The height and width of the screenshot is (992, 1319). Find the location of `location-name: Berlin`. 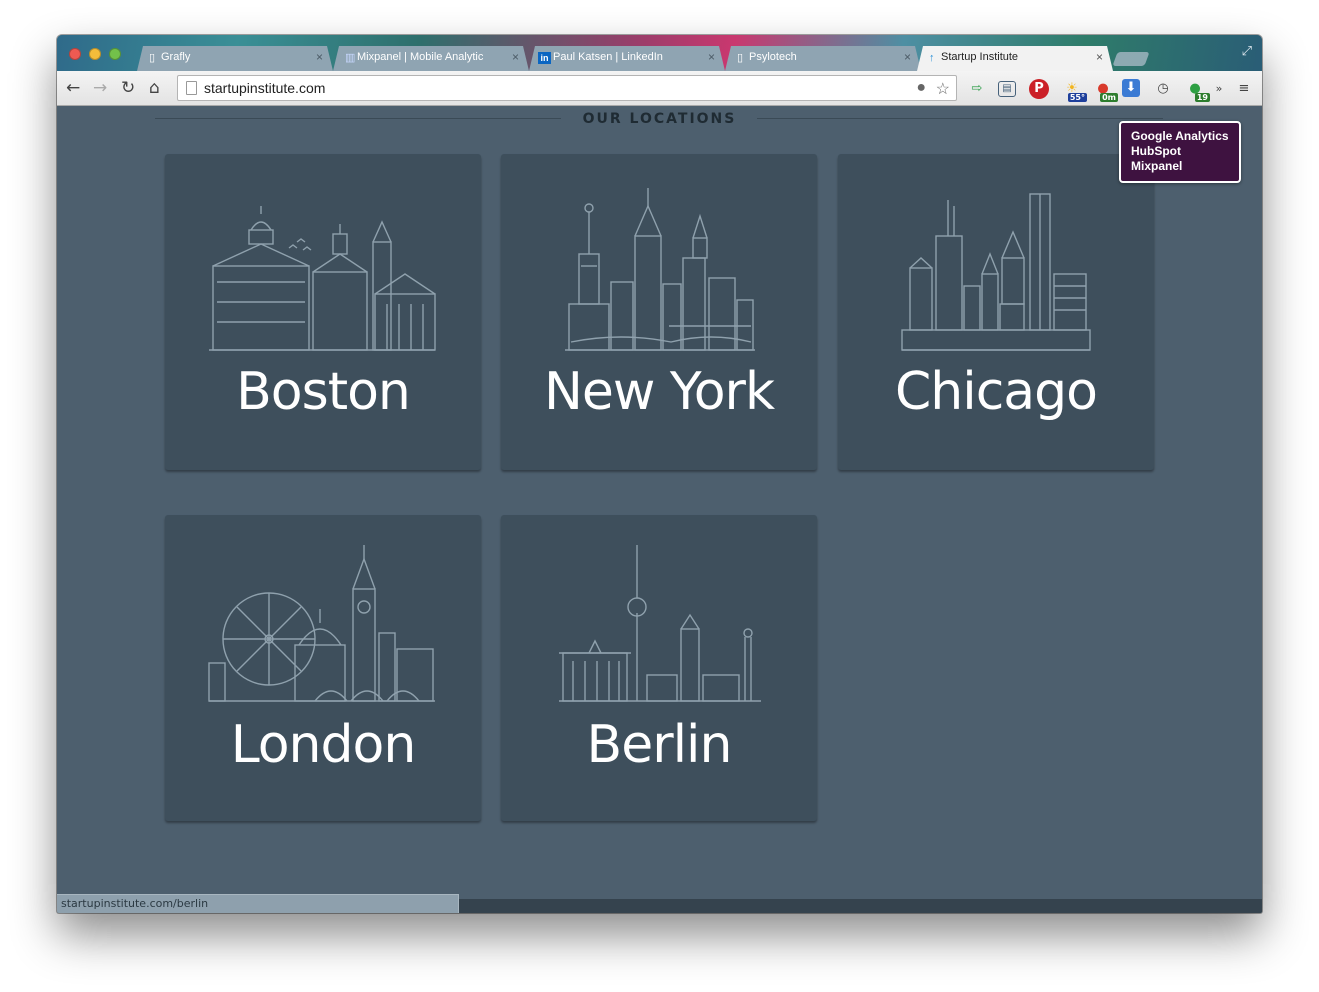

location-name: Berlin is located at coordinates (659, 745).